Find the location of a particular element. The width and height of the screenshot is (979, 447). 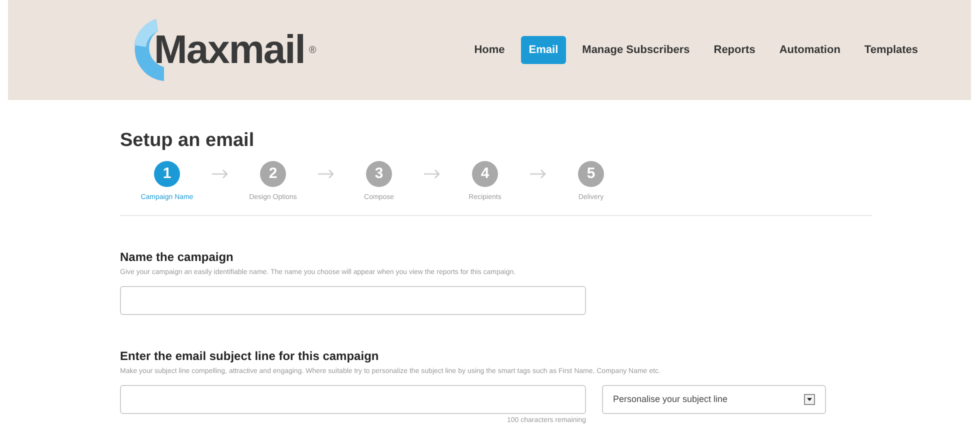

section-heading: Name the campaign is located at coordinates (177, 257).